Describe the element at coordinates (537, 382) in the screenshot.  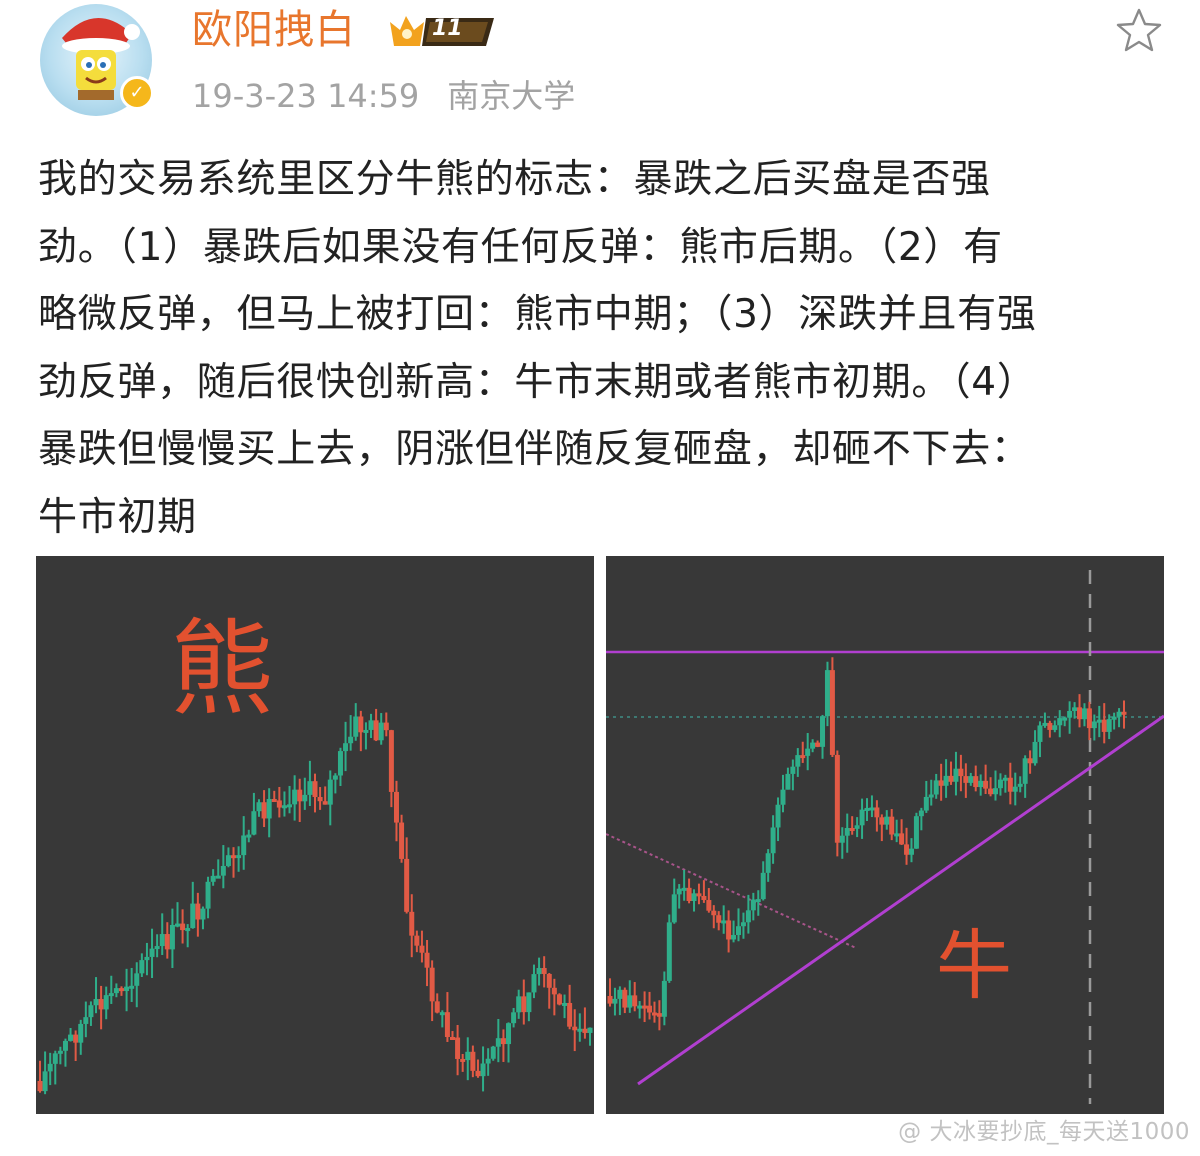
I see `post-line: 劲反弹，随后很快创新高：牛市末期或者熊市初期。（4）` at that location.